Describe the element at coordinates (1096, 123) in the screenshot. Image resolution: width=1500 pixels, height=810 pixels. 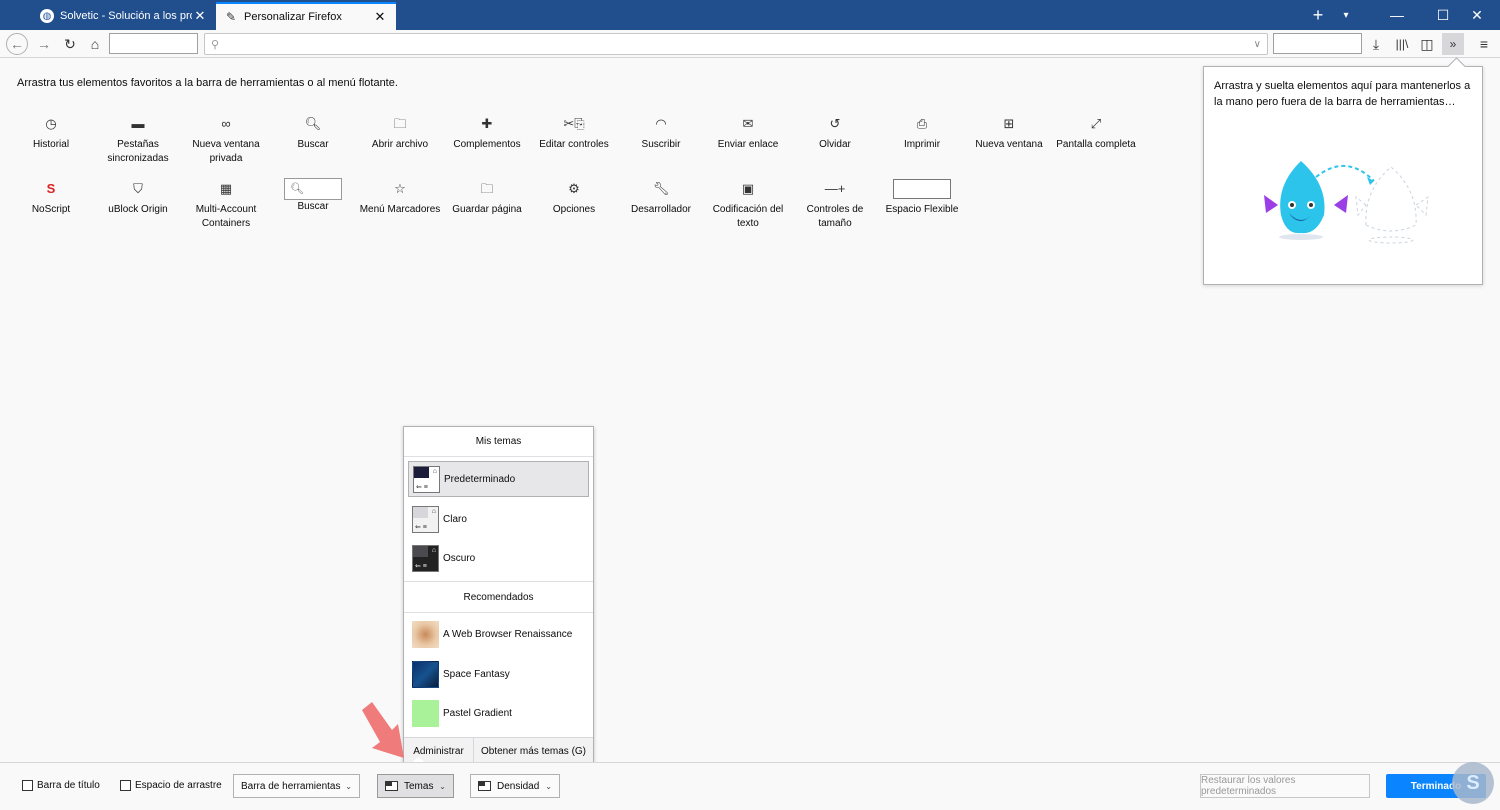
I see `fullscreen-icon: ⤢` at that location.